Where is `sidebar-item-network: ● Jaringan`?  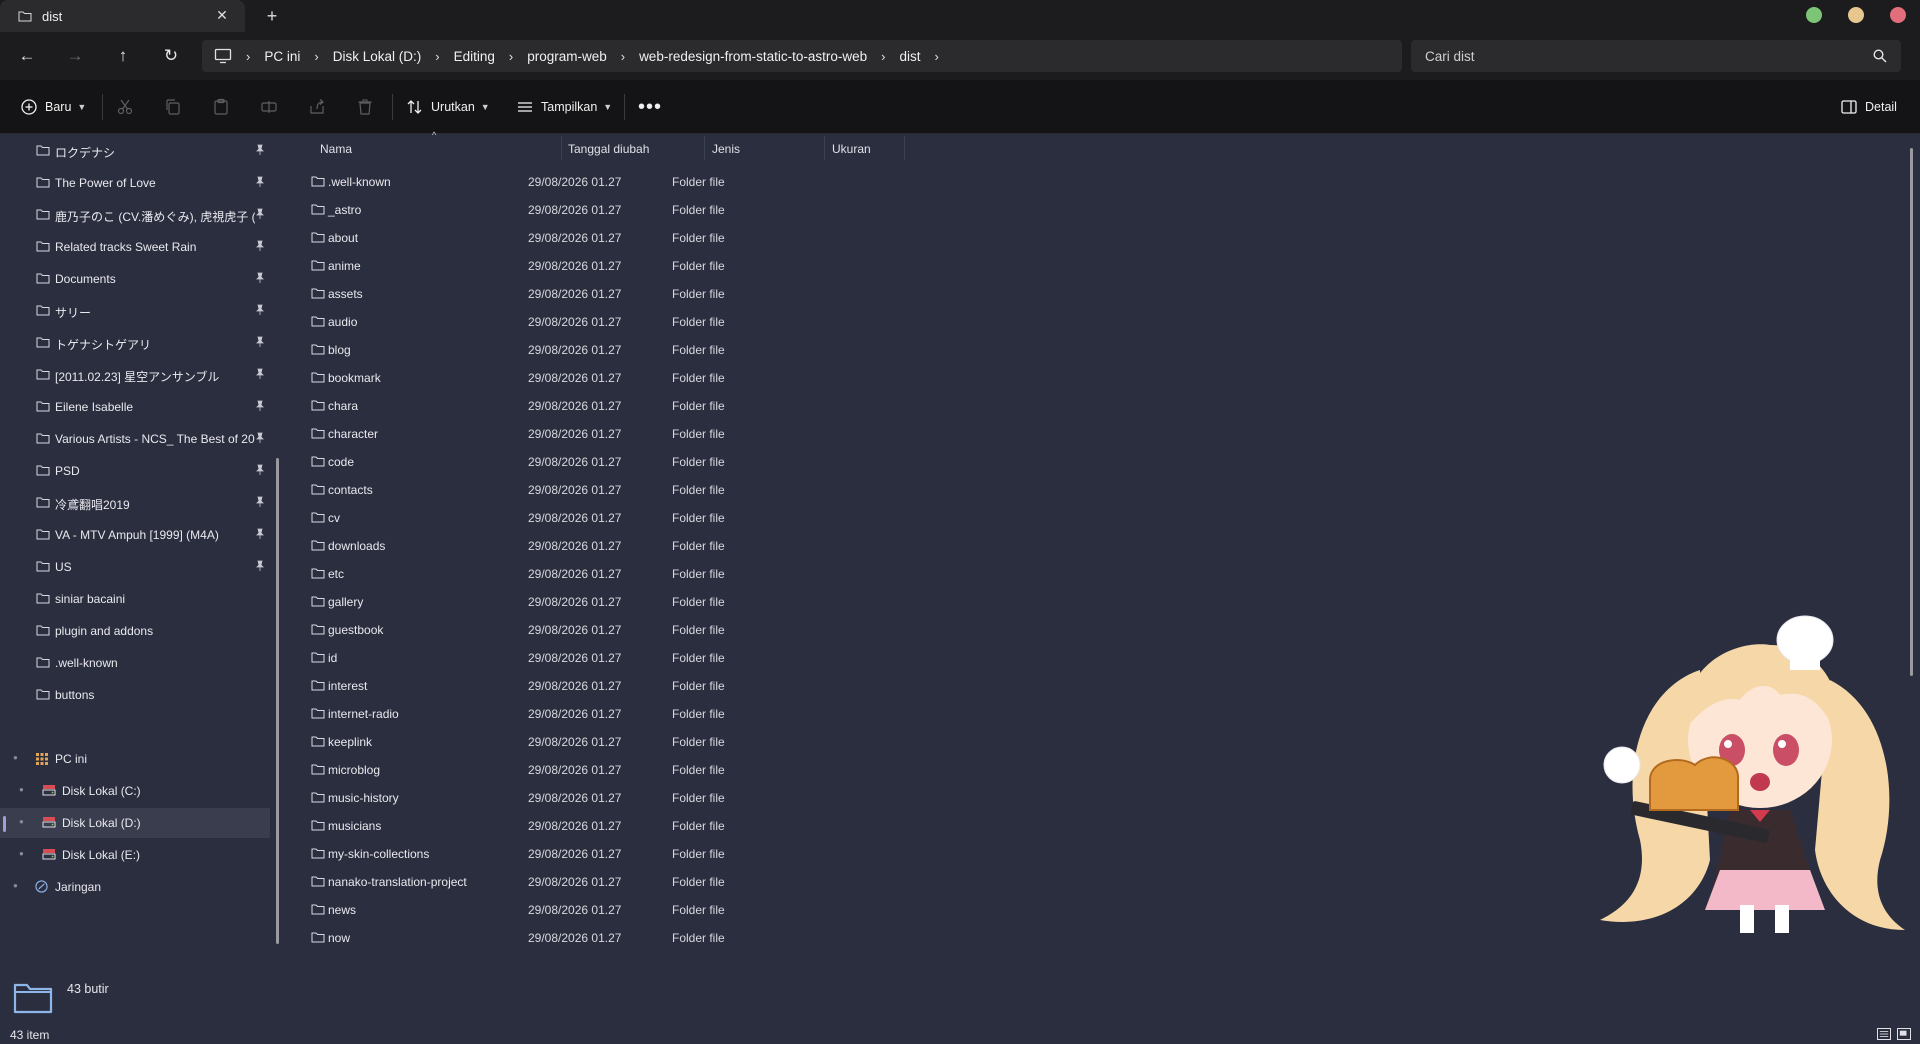
sidebar-item-network: ● Jaringan is located at coordinates (135, 887).